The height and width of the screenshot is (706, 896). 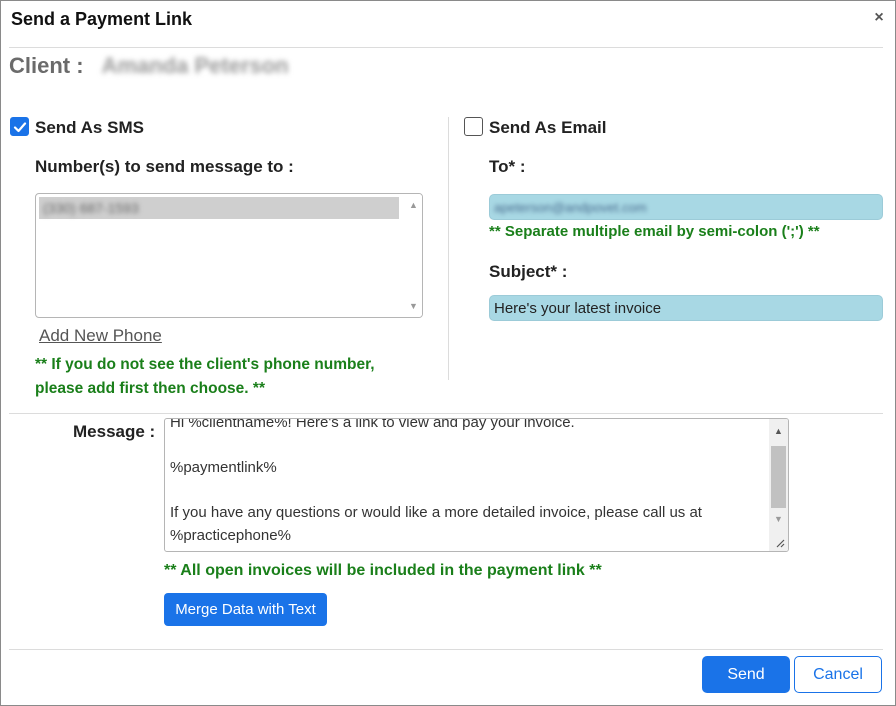 I want to click on email-to-field: apeterson@andpovet.com, so click(x=686, y=207).